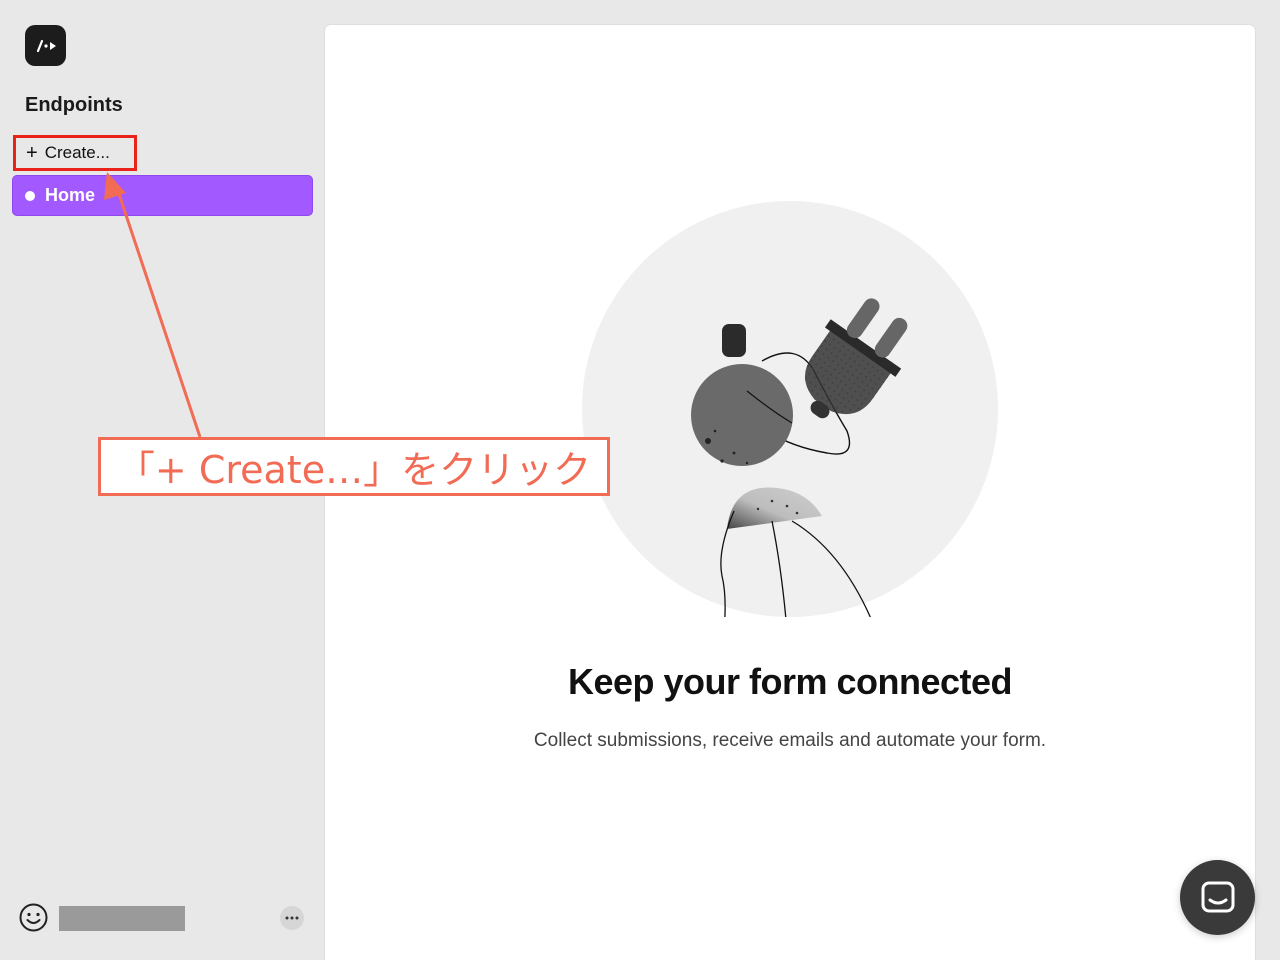 The height and width of the screenshot is (960, 1280). I want to click on ellipsis-icon, so click(292, 918).